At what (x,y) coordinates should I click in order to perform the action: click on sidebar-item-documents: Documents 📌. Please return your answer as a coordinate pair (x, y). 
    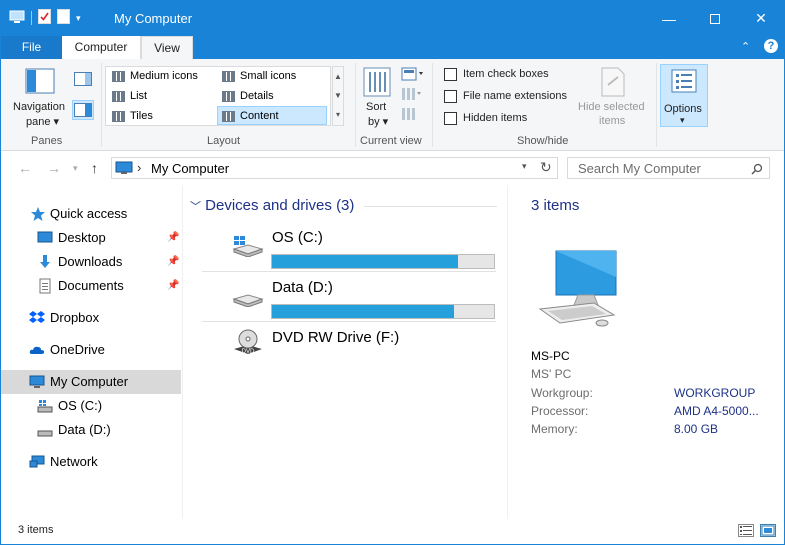
    Looking at the image, I should click on (91, 286).